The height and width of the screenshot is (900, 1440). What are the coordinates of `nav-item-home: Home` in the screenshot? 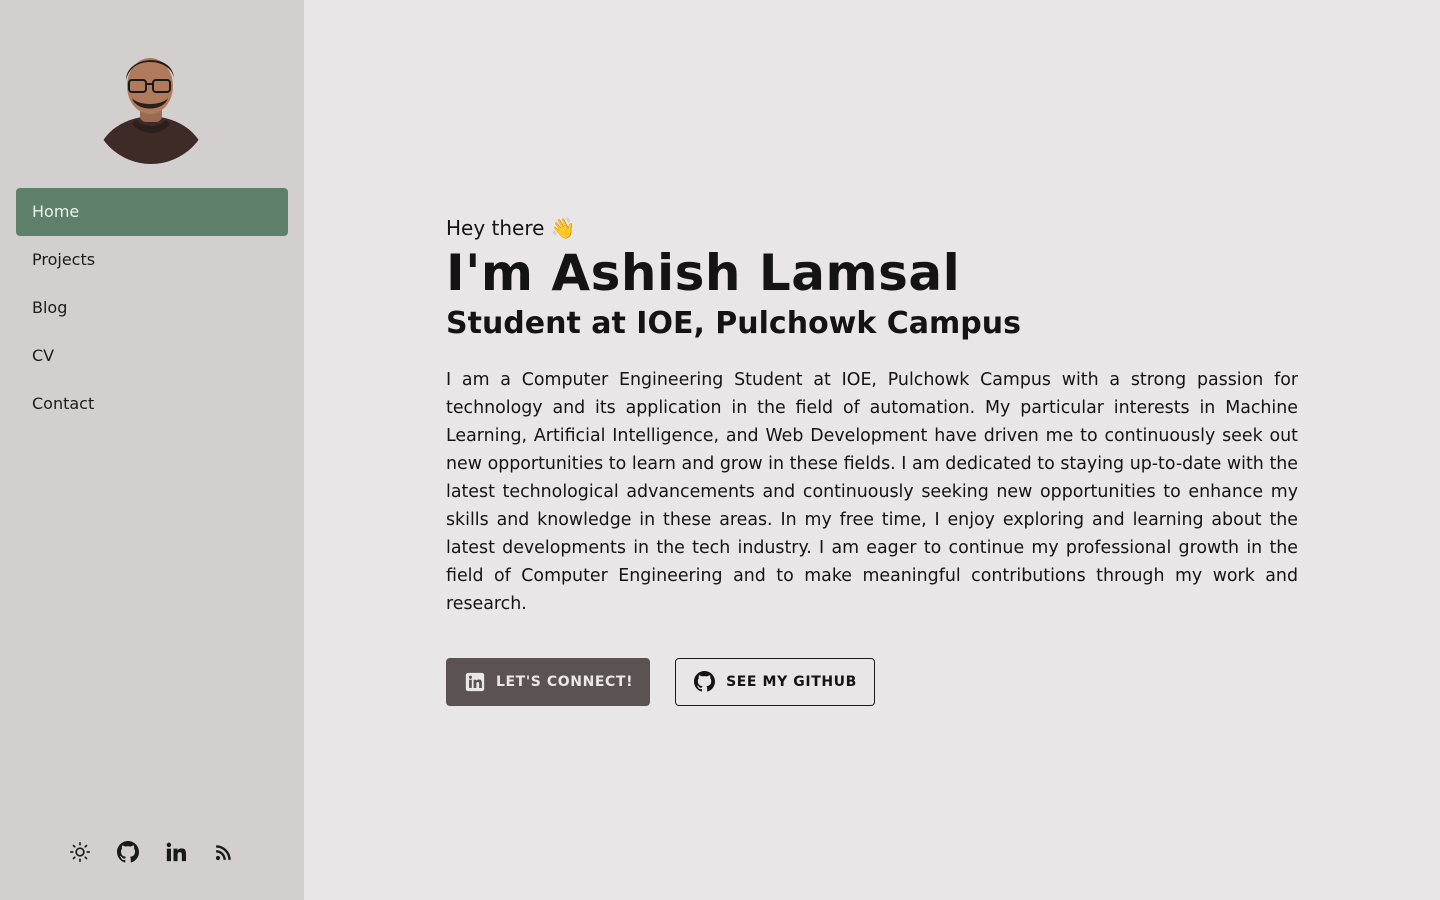 It's located at (152, 212).